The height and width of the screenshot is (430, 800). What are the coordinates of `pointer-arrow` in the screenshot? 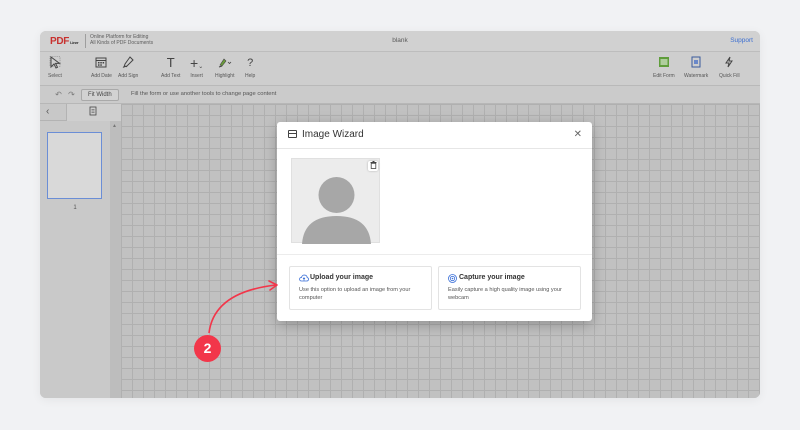 It's located at (243, 307).